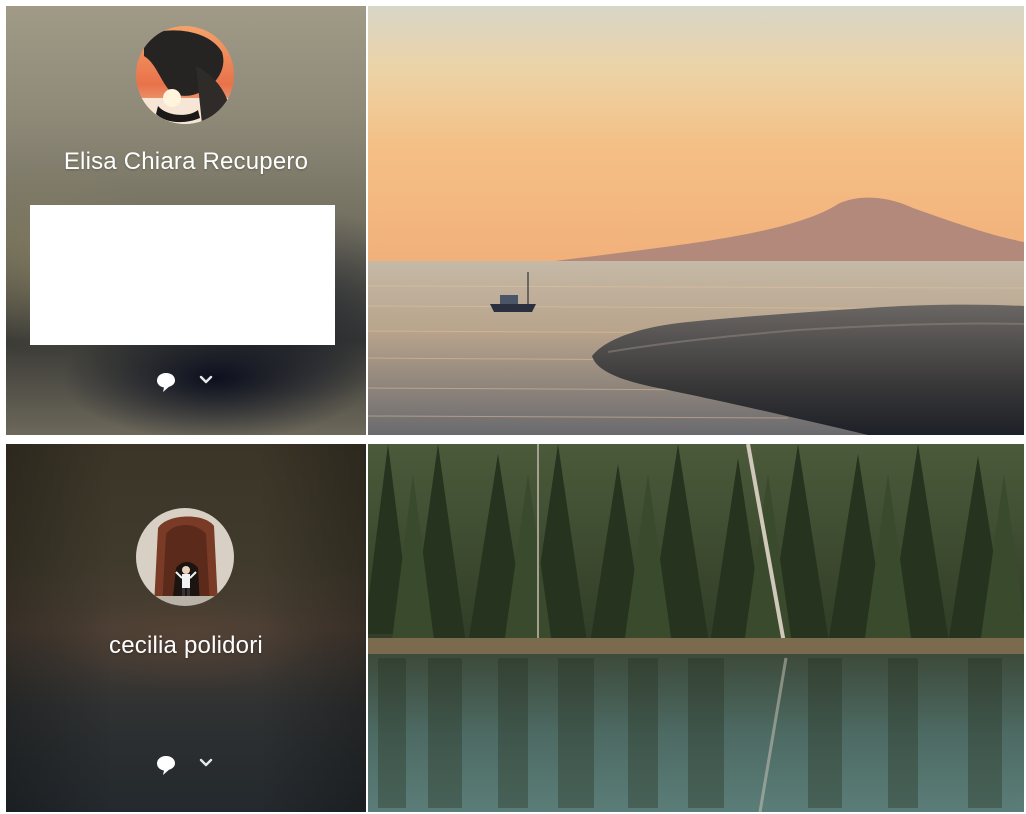 The image size is (1026, 814). Describe the element at coordinates (186, 162) in the screenshot. I see `author-name: Elisa Chiara Recupero` at that location.